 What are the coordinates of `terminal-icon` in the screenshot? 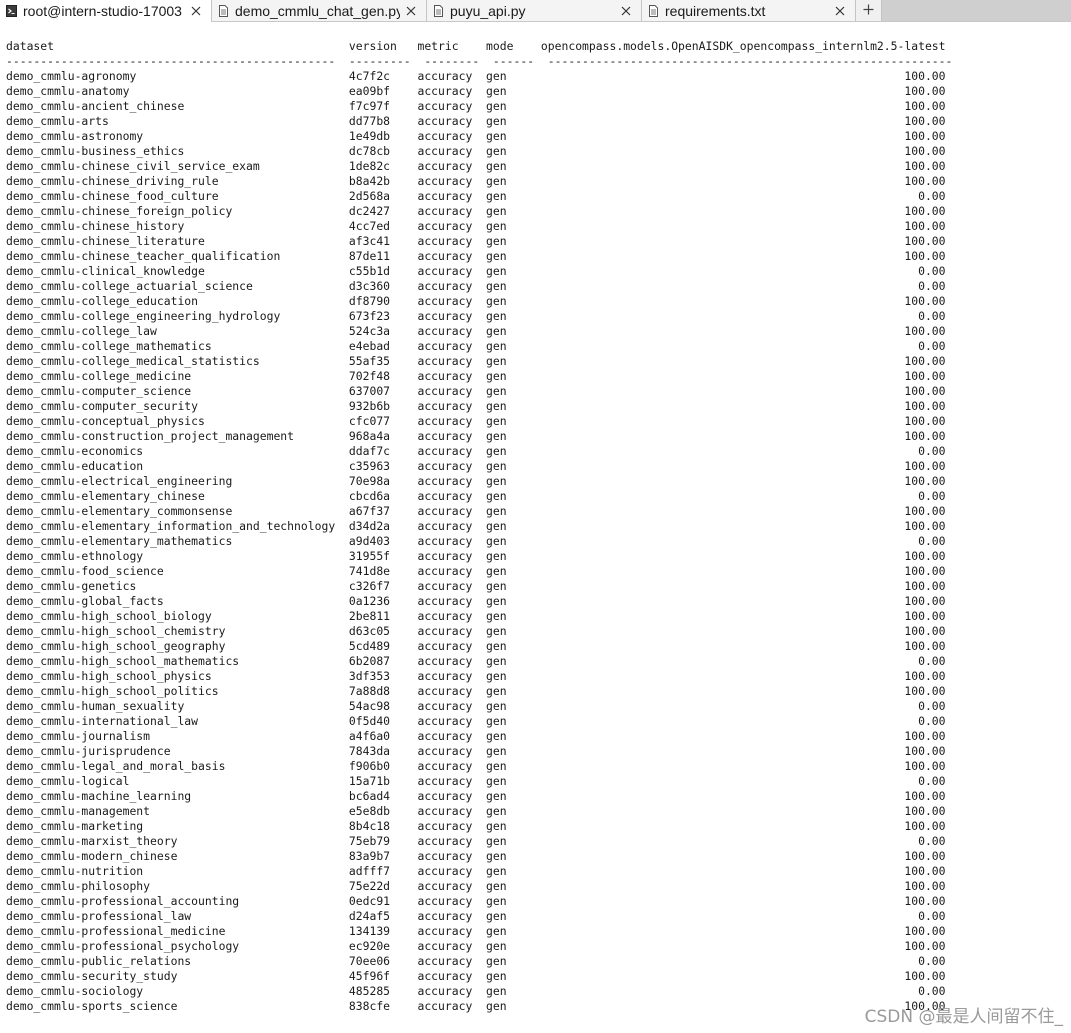 It's located at (11, 11).